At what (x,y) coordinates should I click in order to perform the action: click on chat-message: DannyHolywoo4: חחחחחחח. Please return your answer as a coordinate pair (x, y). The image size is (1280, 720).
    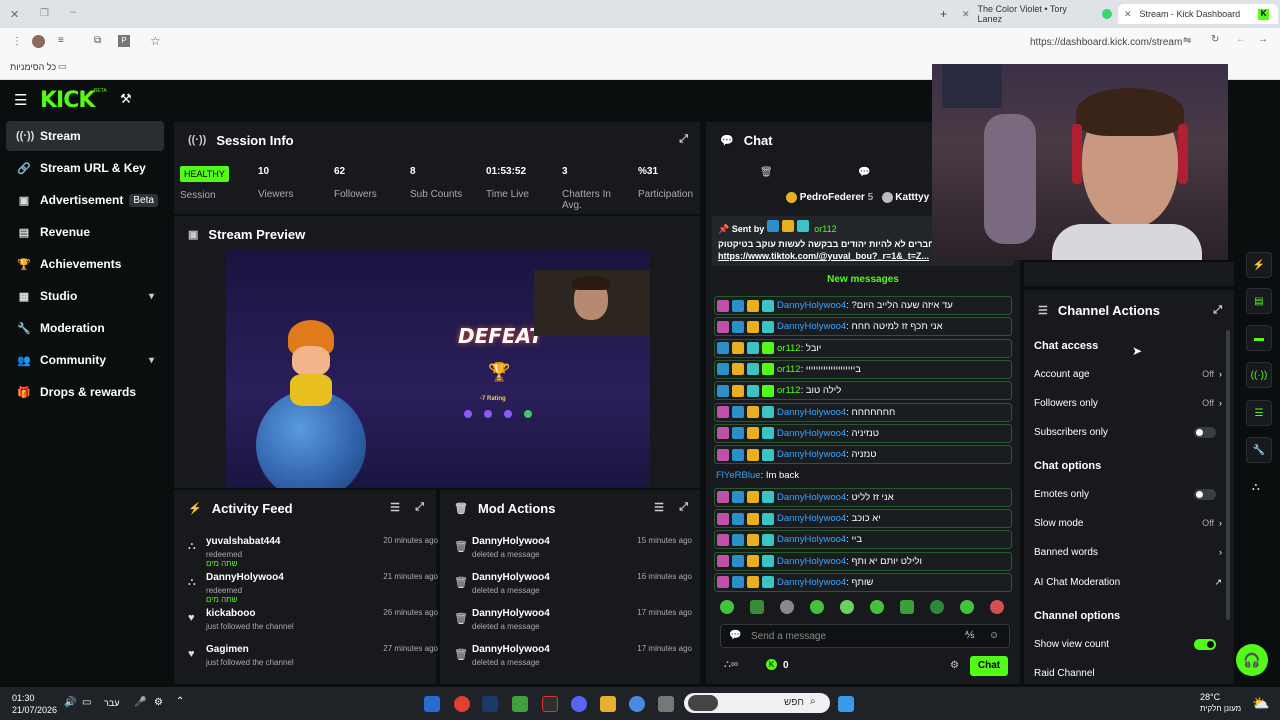
    Looking at the image, I should click on (863, 412).